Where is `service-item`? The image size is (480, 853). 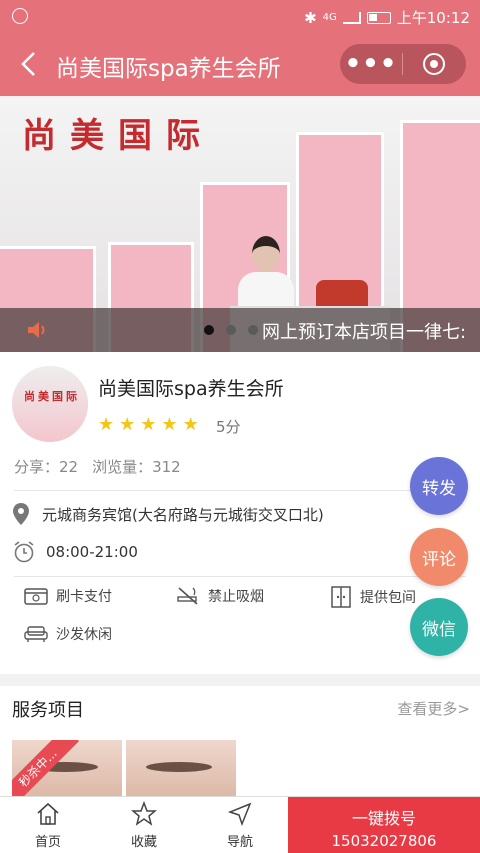
service-item is located at coordinates (181, 768).